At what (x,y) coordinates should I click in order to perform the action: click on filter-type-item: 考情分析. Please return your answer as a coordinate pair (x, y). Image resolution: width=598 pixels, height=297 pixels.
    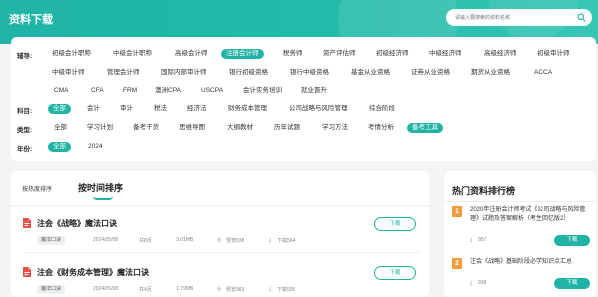
    Looking at the image, I should click on (381, 128).